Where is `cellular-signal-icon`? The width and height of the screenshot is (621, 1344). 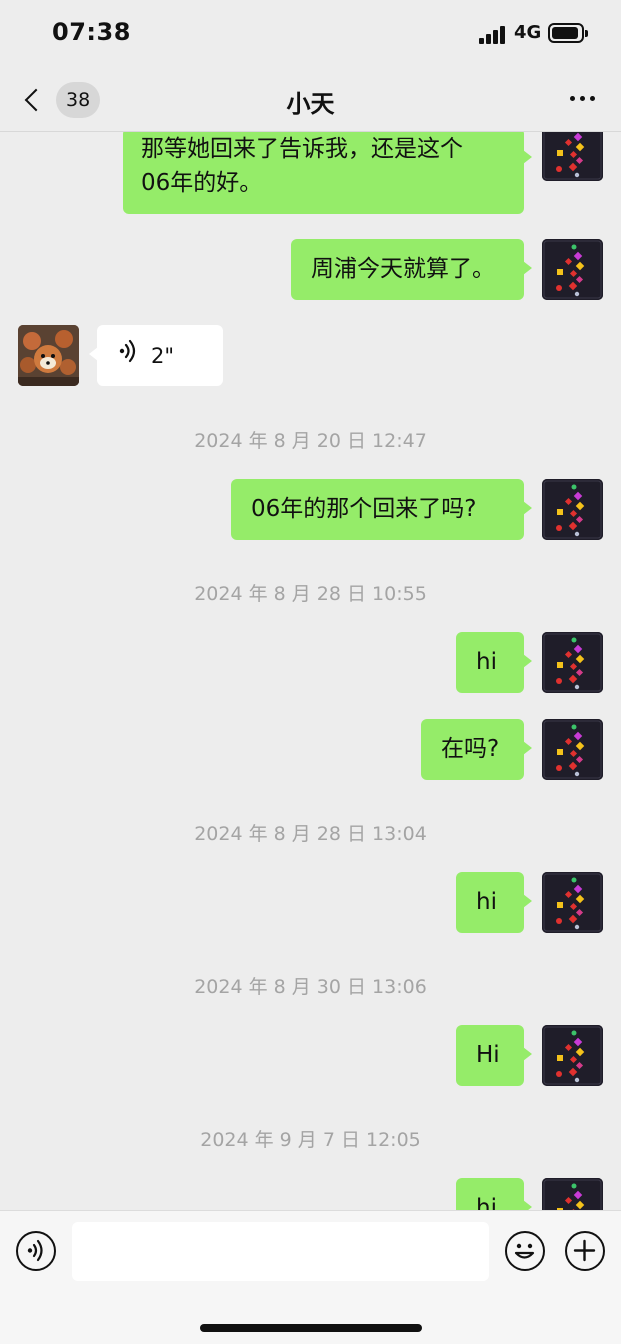 cellular-signal-icon is located at coordinates (493, 34).